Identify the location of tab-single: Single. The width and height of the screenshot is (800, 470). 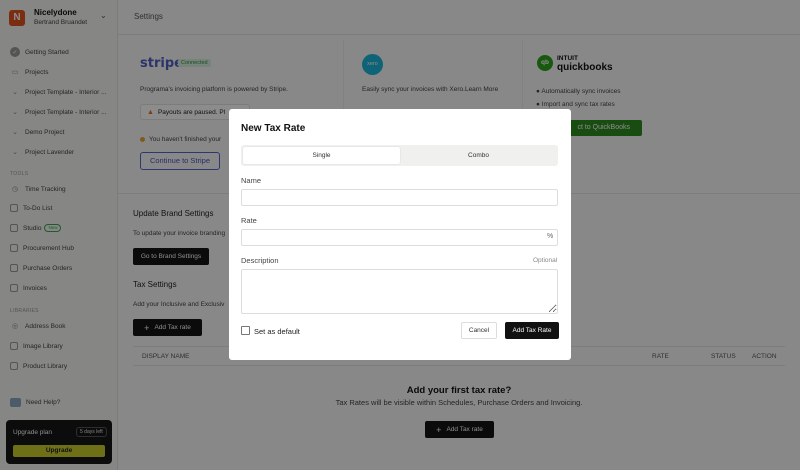
(321, 155).